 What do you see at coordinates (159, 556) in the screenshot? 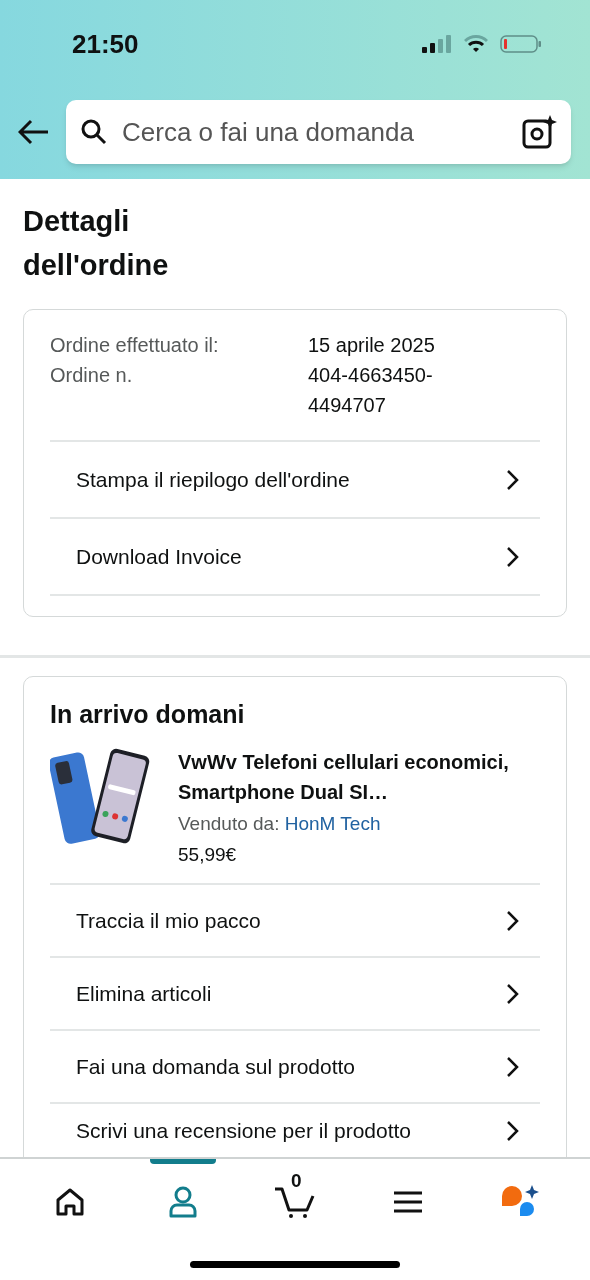
I see `row-label: Download Invoice` at bounding box center [159, 556].